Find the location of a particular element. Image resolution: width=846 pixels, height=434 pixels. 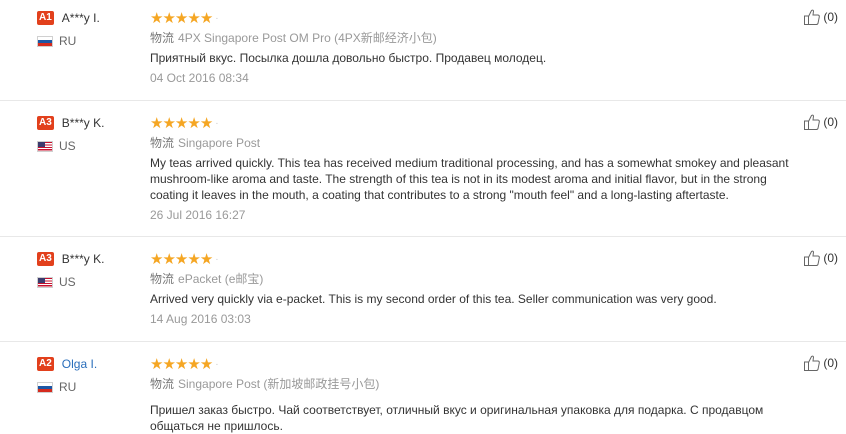

review-date: 04 Oct 2016 08:34 is located at coordinates (199, 78).